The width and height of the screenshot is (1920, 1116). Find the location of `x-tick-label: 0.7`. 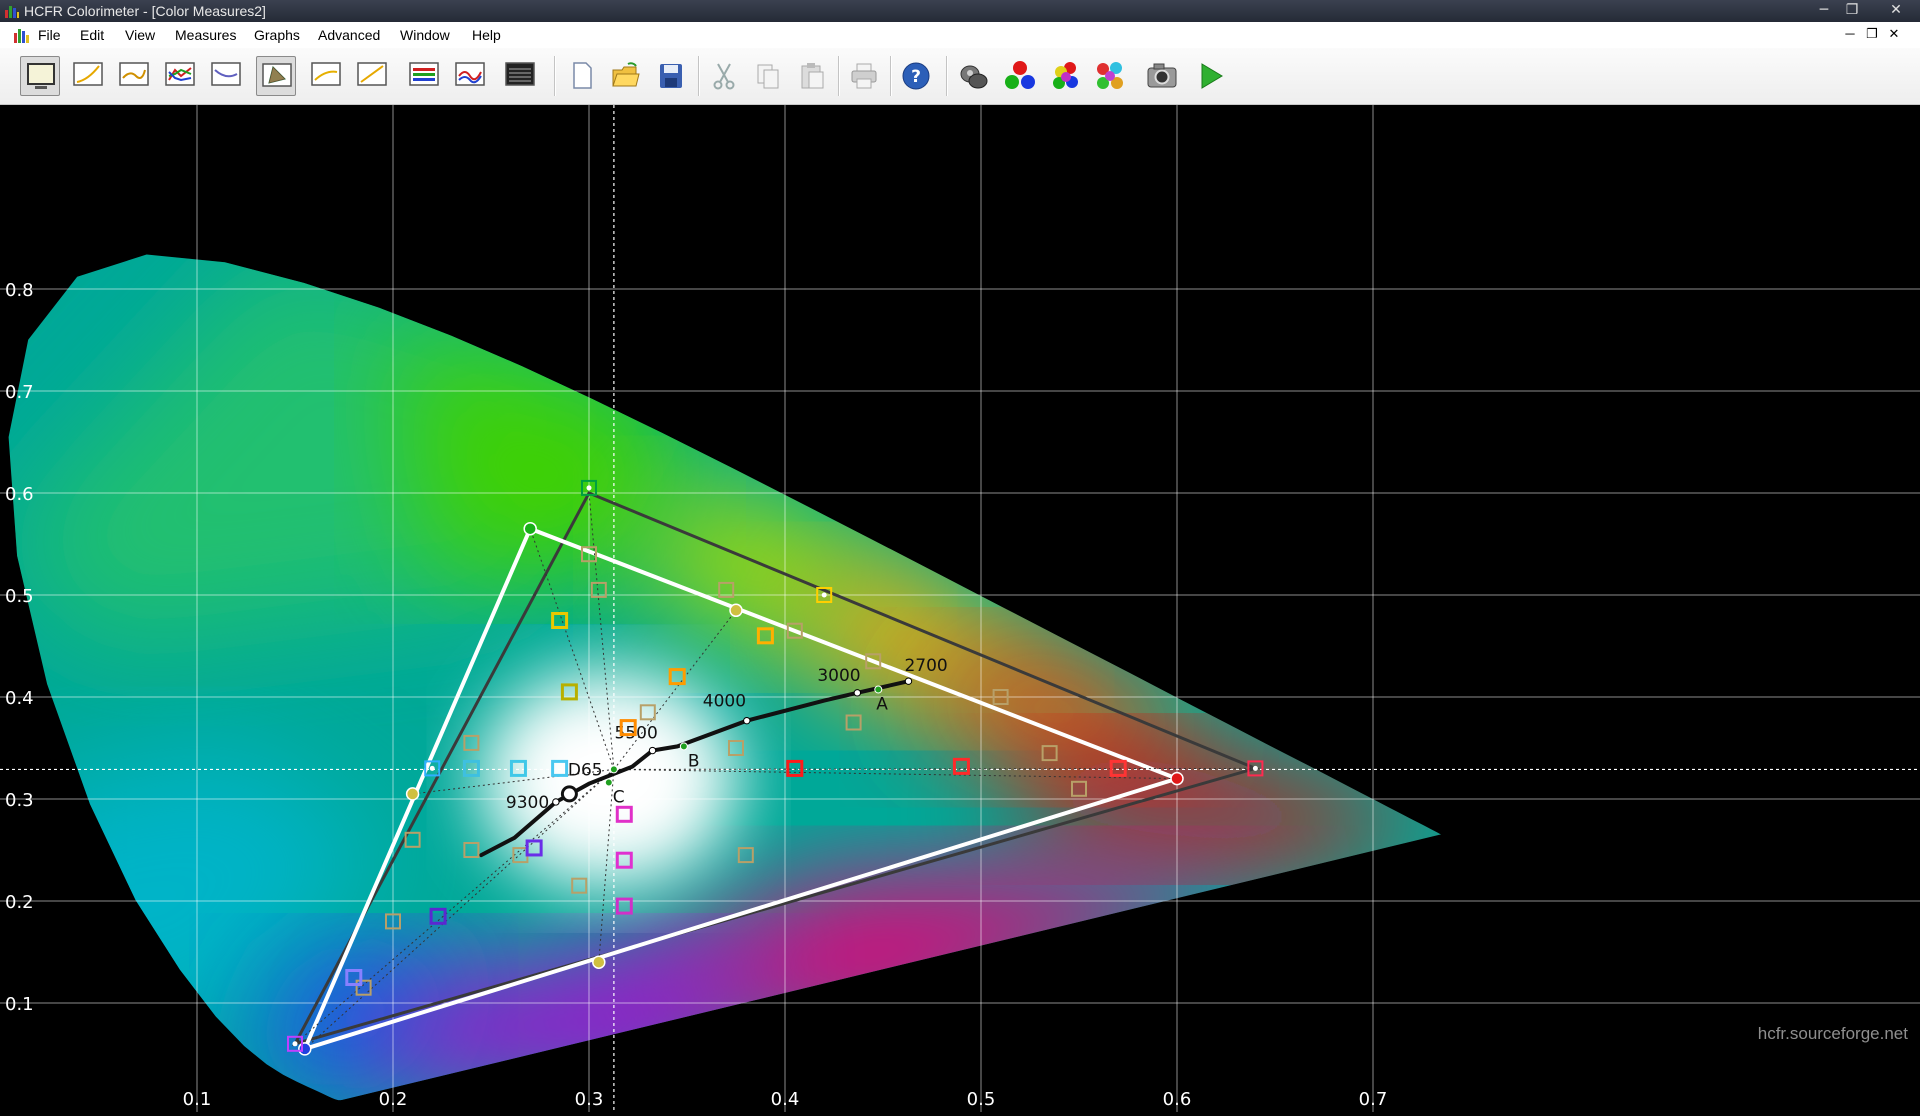

x-tick-label: 0.7 is located at coordinates (1373, 1099).